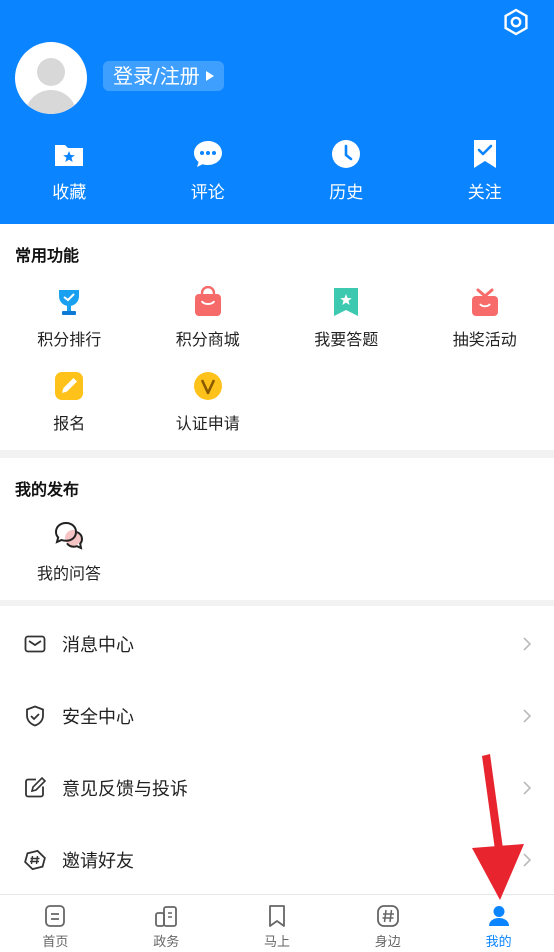 This screenshot has height=952, width=554. What do you see at coordinates (485, 170) in the screenshot?
I see `quick-action-follow: 关注` at bounding box center [485, 170].